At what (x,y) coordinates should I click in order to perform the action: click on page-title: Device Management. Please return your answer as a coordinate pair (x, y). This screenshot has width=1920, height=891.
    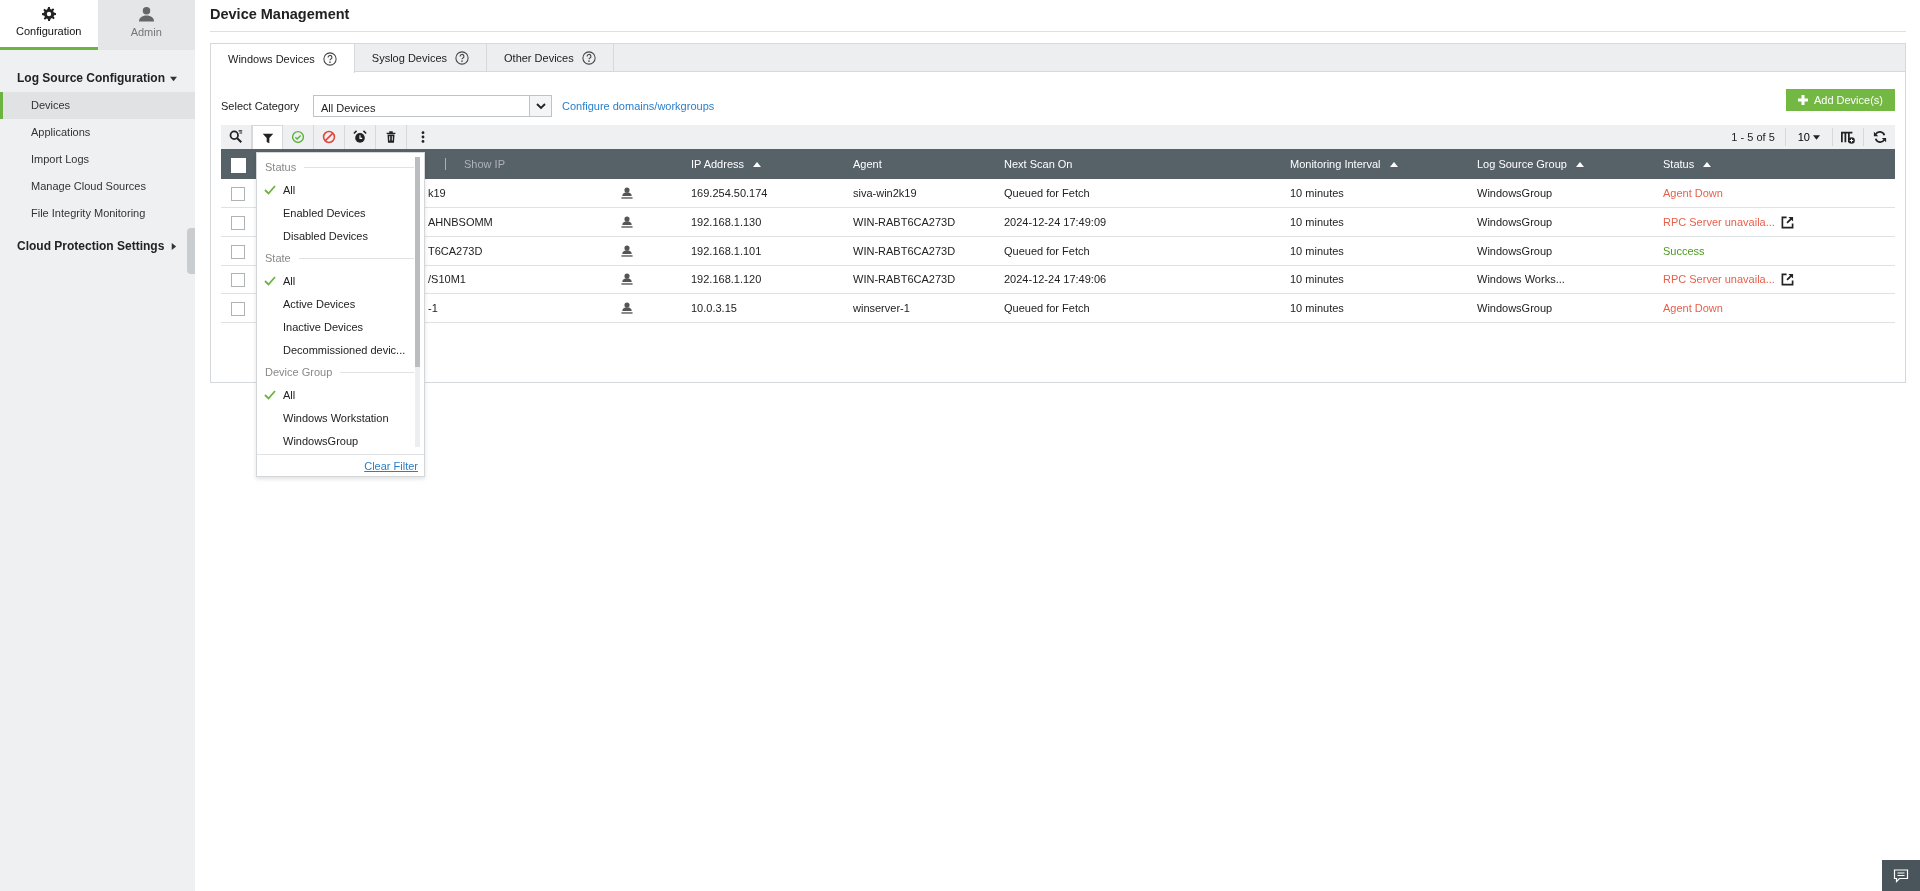
    Looking at the image, I should click on (1058, 16).